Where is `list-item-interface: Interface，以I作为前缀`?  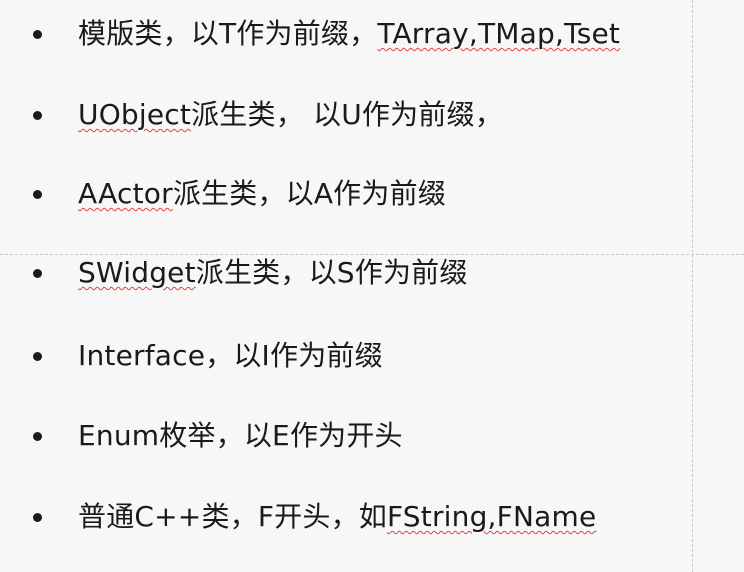 list-item-interface: Interface，以I作为前缀 is located at coordinates (345, 356).